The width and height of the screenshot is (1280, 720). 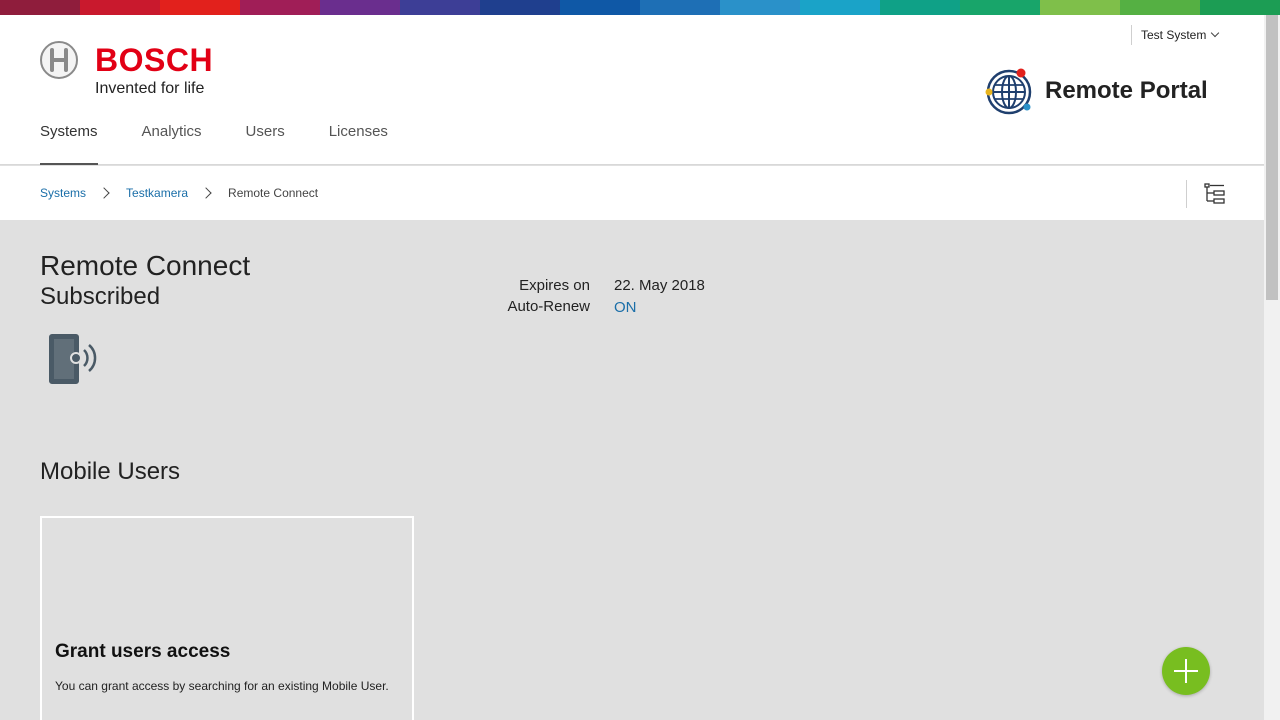 I want to click on system-selector-label: Test System, so click(x=1174, y=35).